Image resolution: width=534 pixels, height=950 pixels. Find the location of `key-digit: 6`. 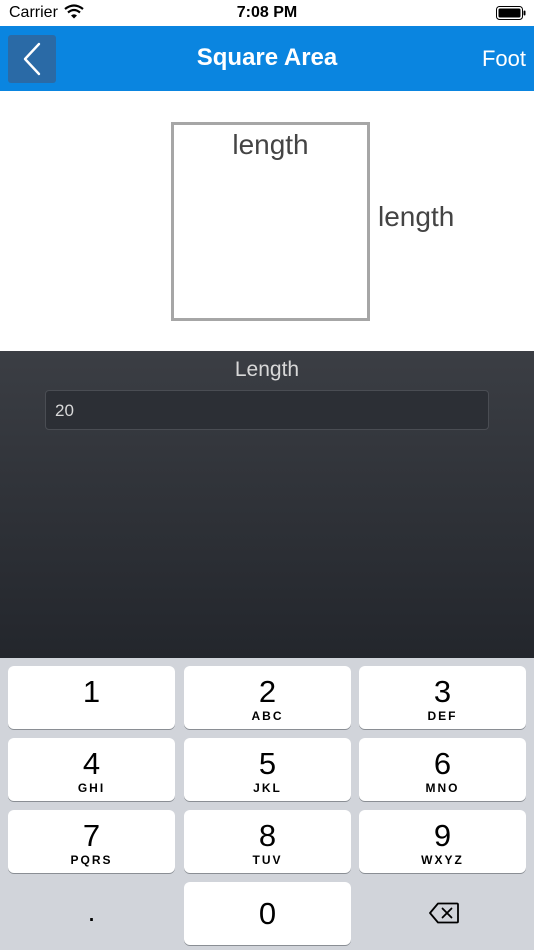

key-digit: 6 is located at coordinates (442, 763).